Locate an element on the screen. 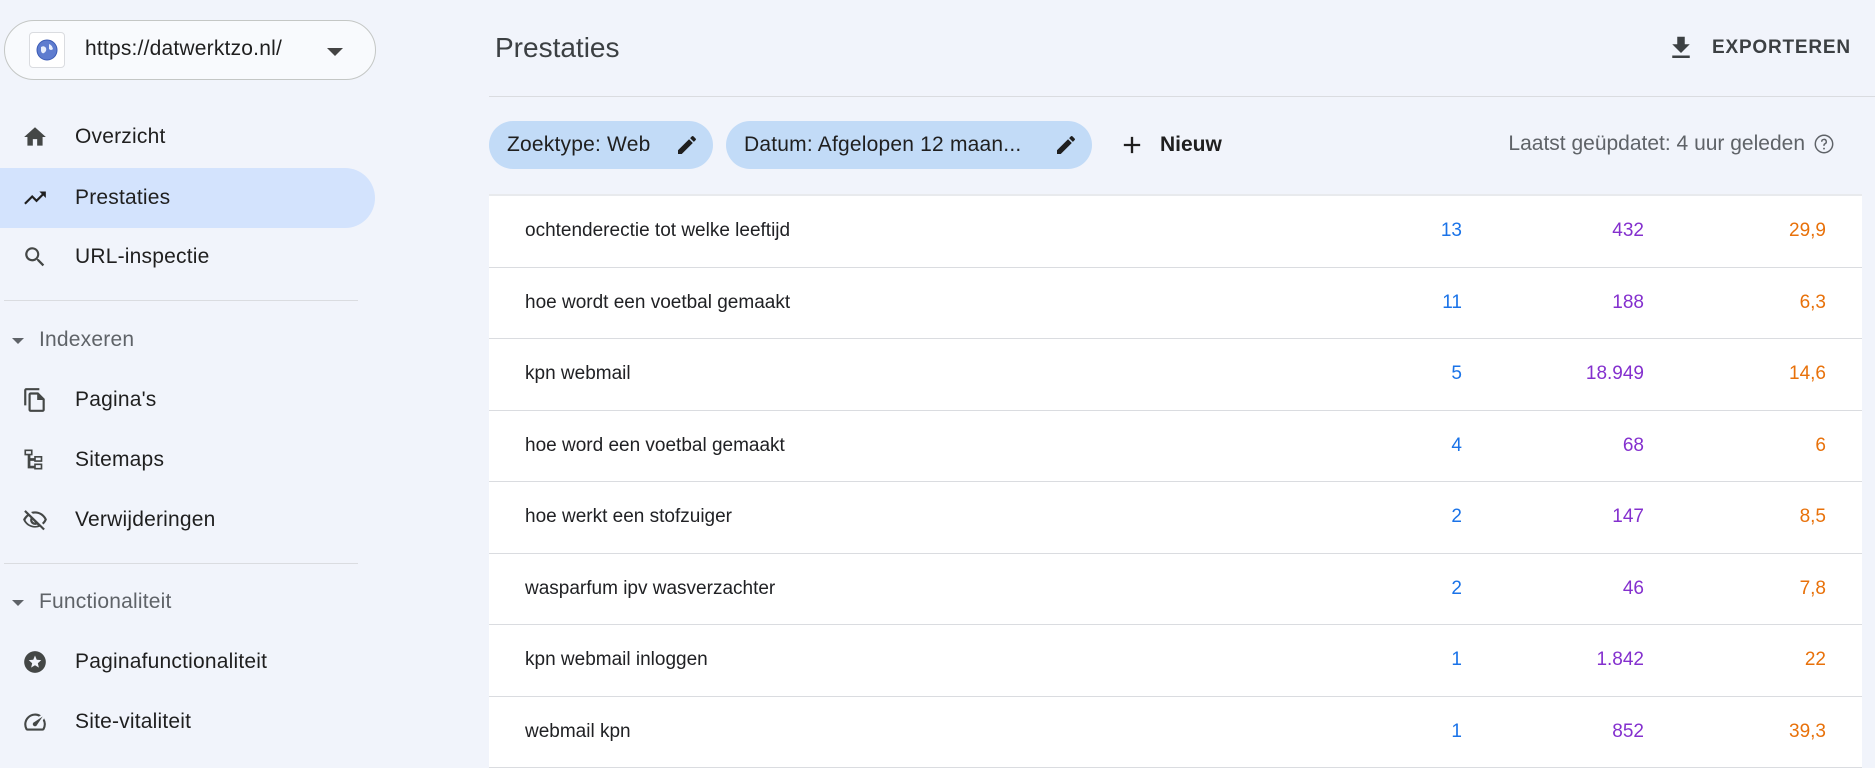  sidebar-item-label: Overzicht is located at coordinates (120, 137).